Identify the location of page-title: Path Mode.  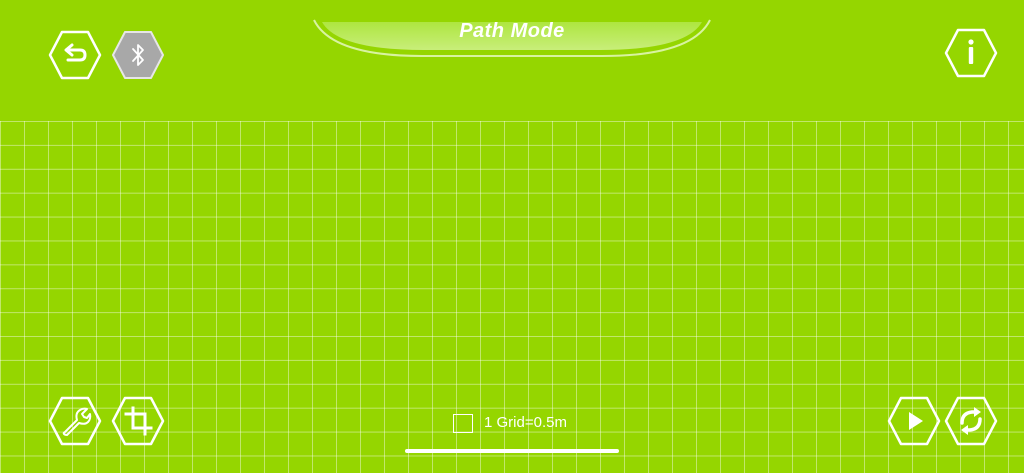
(512, 31).